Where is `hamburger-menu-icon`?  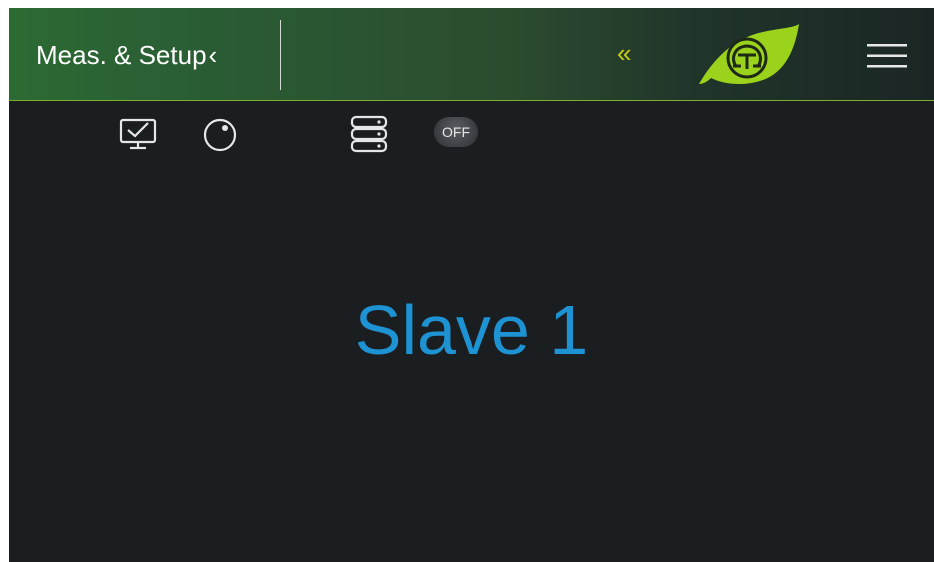
hamburger-menu-icon is located at coordinates (887, 56).